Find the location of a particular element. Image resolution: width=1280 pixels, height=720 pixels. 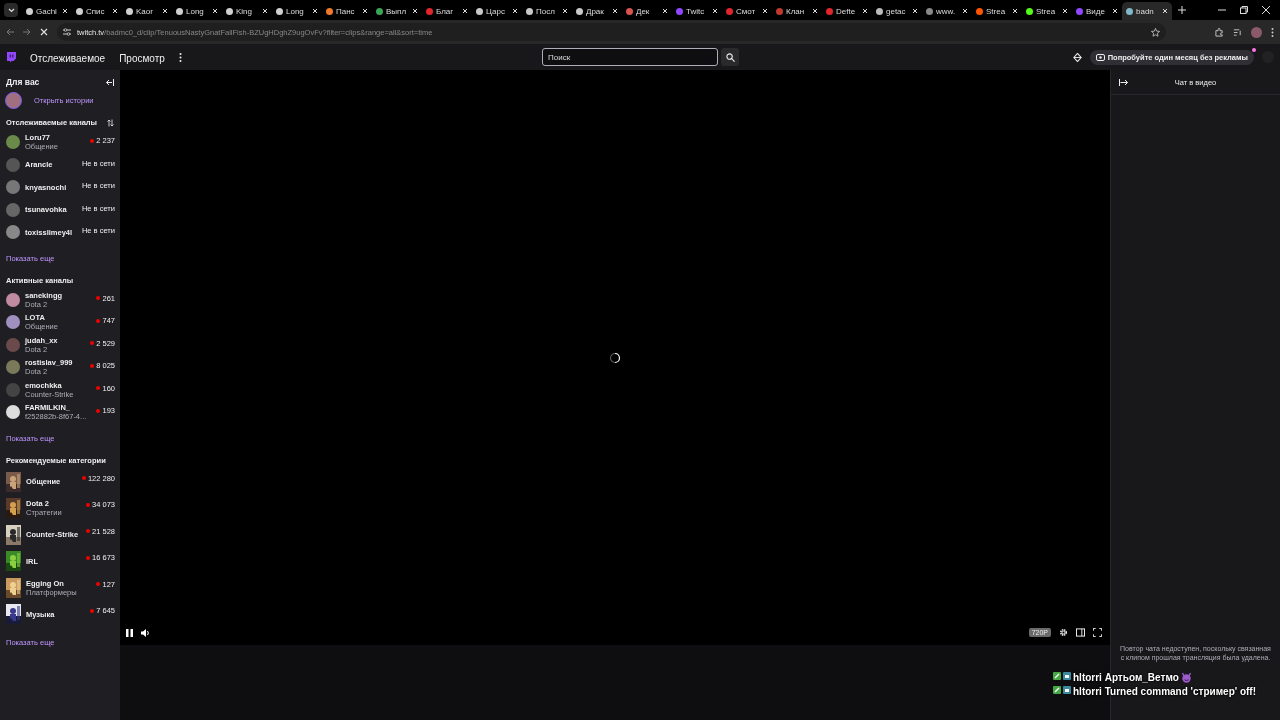

search-button is located at coordinates (730, 57).